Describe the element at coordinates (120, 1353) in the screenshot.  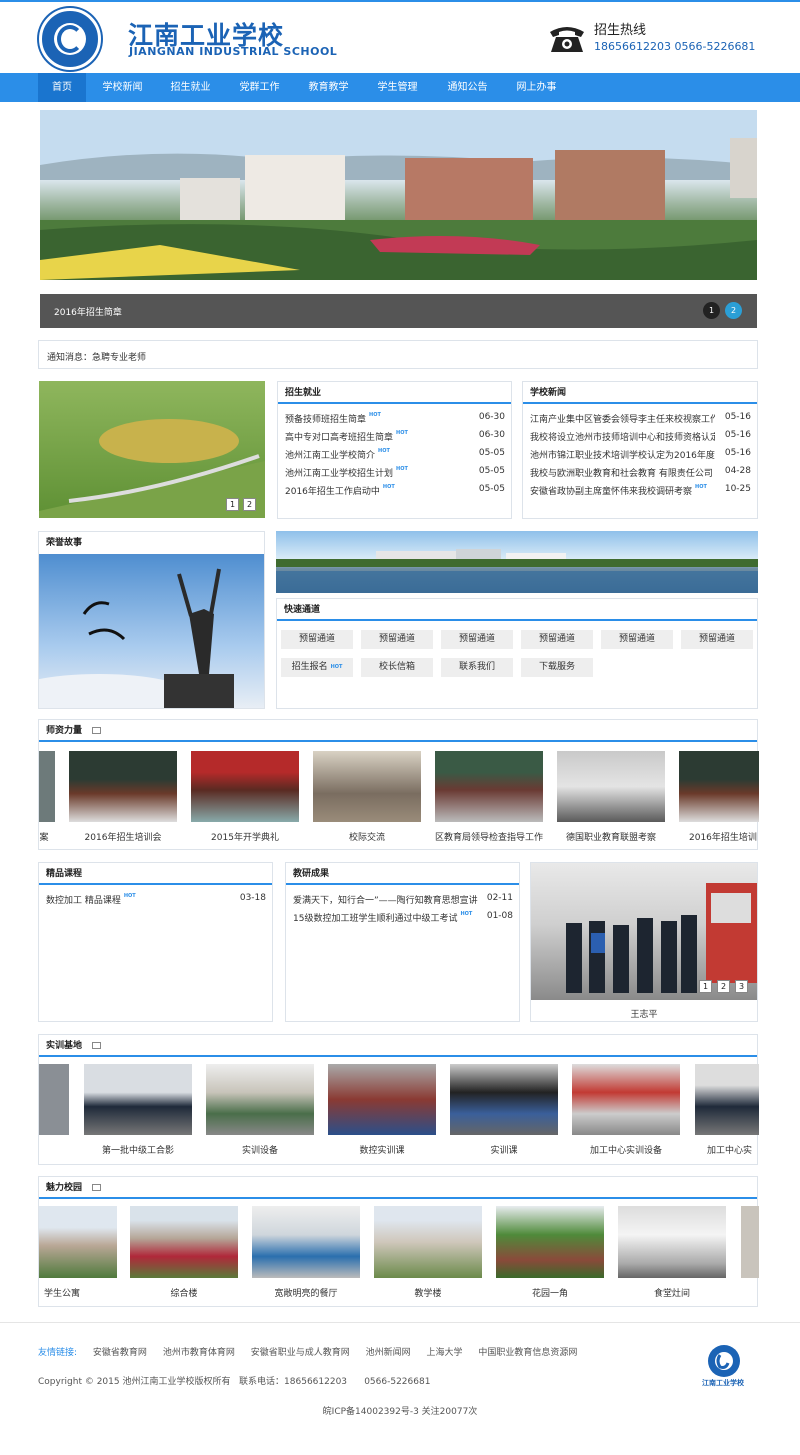
I see `friend-link: 安徽省教育网` at that location.